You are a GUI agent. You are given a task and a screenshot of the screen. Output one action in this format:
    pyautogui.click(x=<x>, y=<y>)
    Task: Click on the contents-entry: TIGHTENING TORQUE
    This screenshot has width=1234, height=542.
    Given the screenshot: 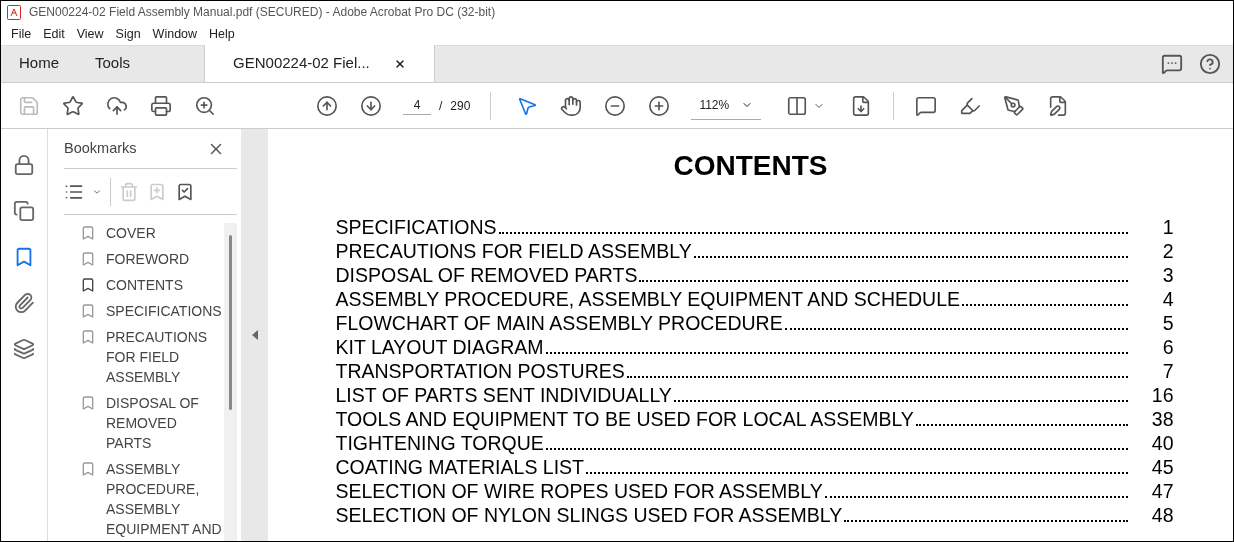 What is the action you would take?
    pyautogui.click(x=439, y=443)
    